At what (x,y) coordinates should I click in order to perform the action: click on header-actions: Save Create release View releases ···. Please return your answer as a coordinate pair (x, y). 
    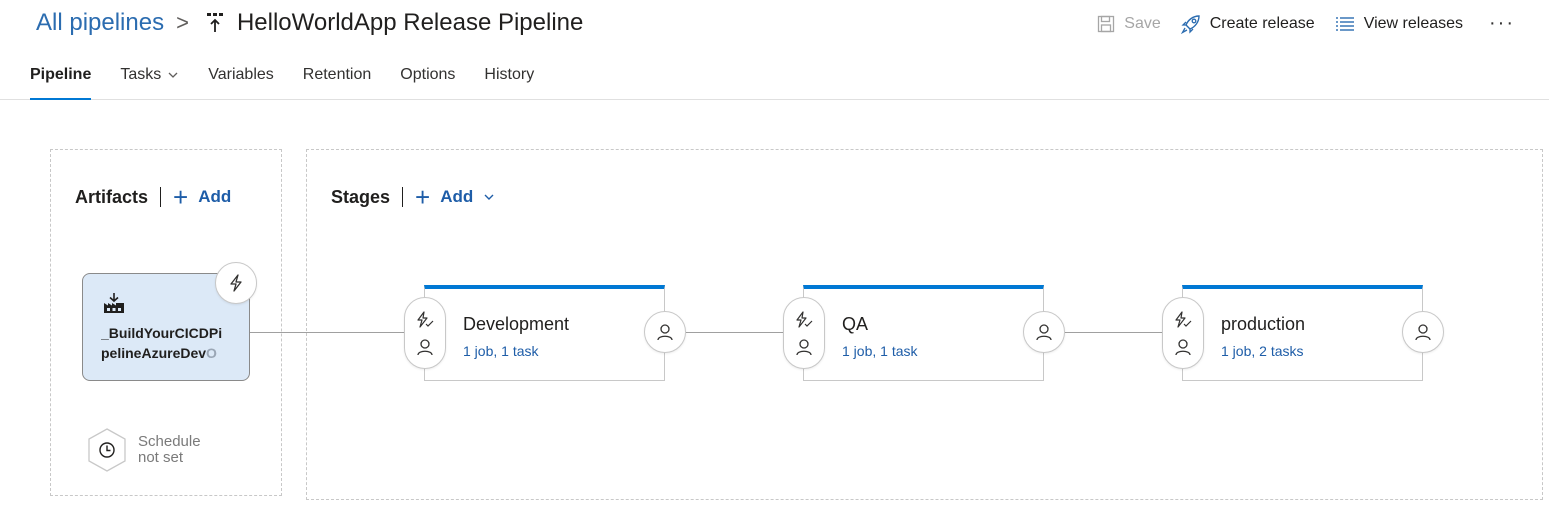
    Looking at the image, I should click on (1296, 23).